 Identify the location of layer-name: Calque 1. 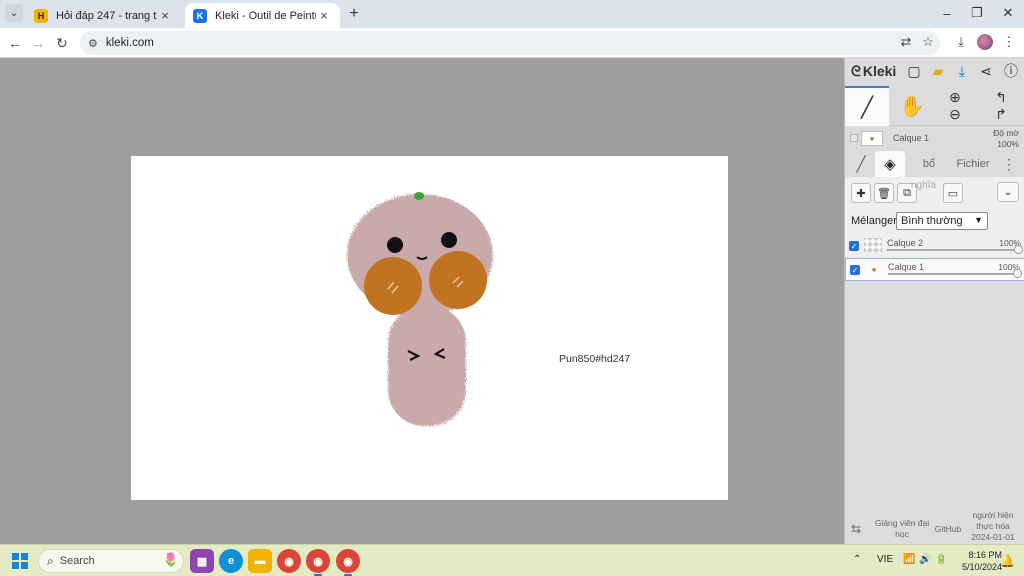
(906, 267).